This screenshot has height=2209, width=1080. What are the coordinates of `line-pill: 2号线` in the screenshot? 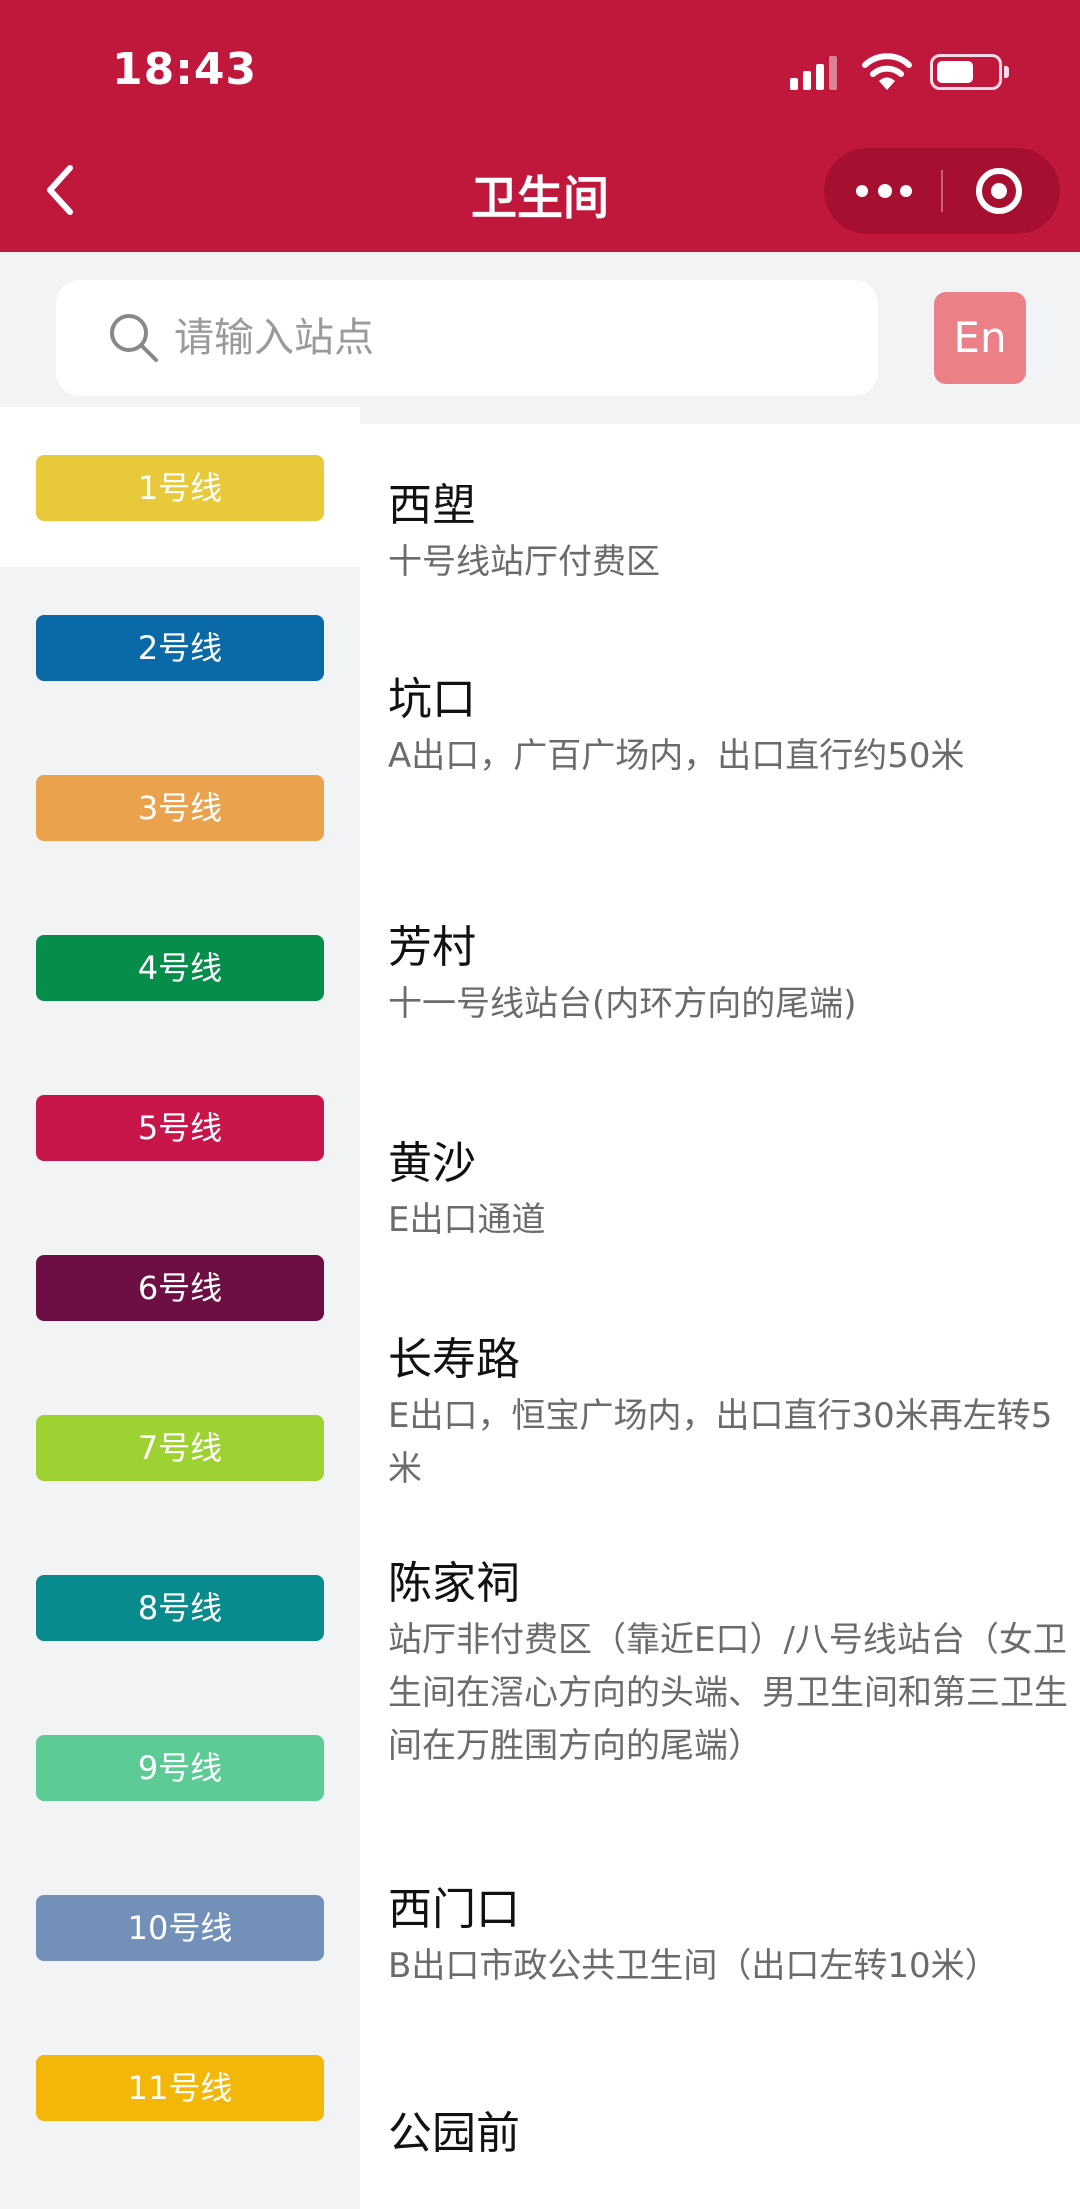 It's located at (180, 648).